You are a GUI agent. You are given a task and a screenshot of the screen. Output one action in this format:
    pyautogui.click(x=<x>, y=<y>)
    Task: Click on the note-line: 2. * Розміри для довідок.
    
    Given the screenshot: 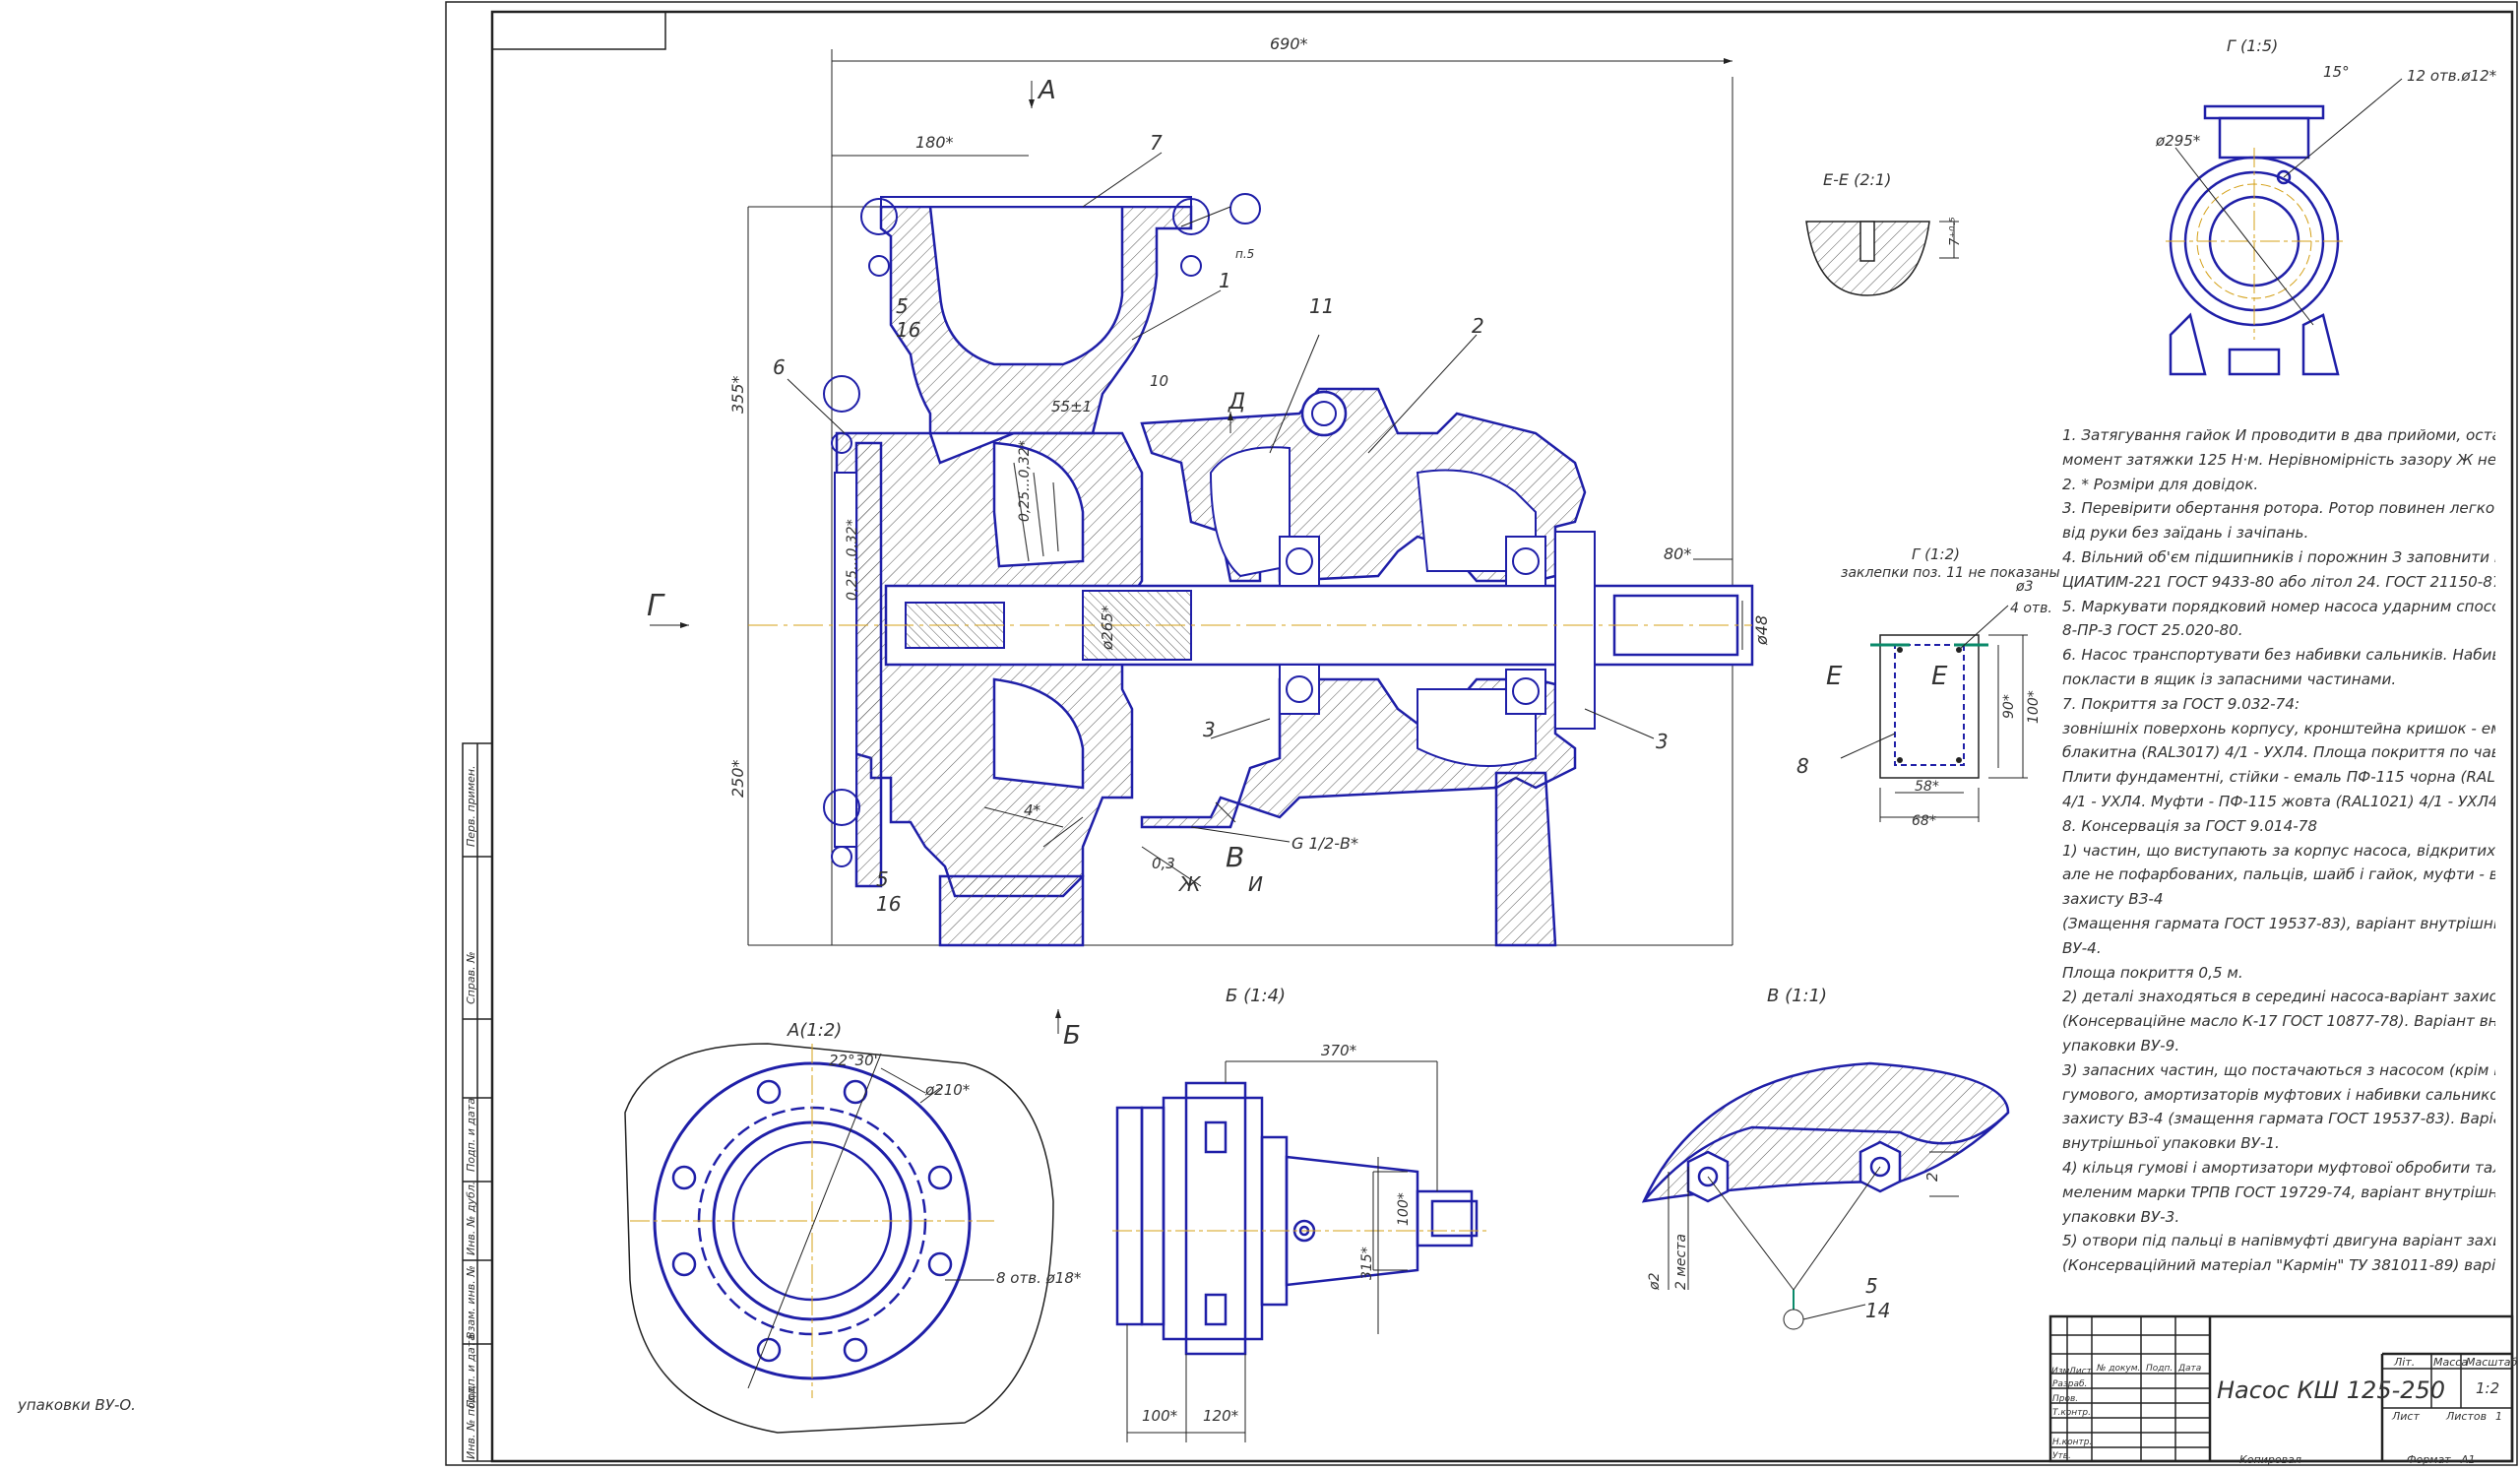 What is the action you would take?
    pyautogui.click(x=2160, y=484)
    